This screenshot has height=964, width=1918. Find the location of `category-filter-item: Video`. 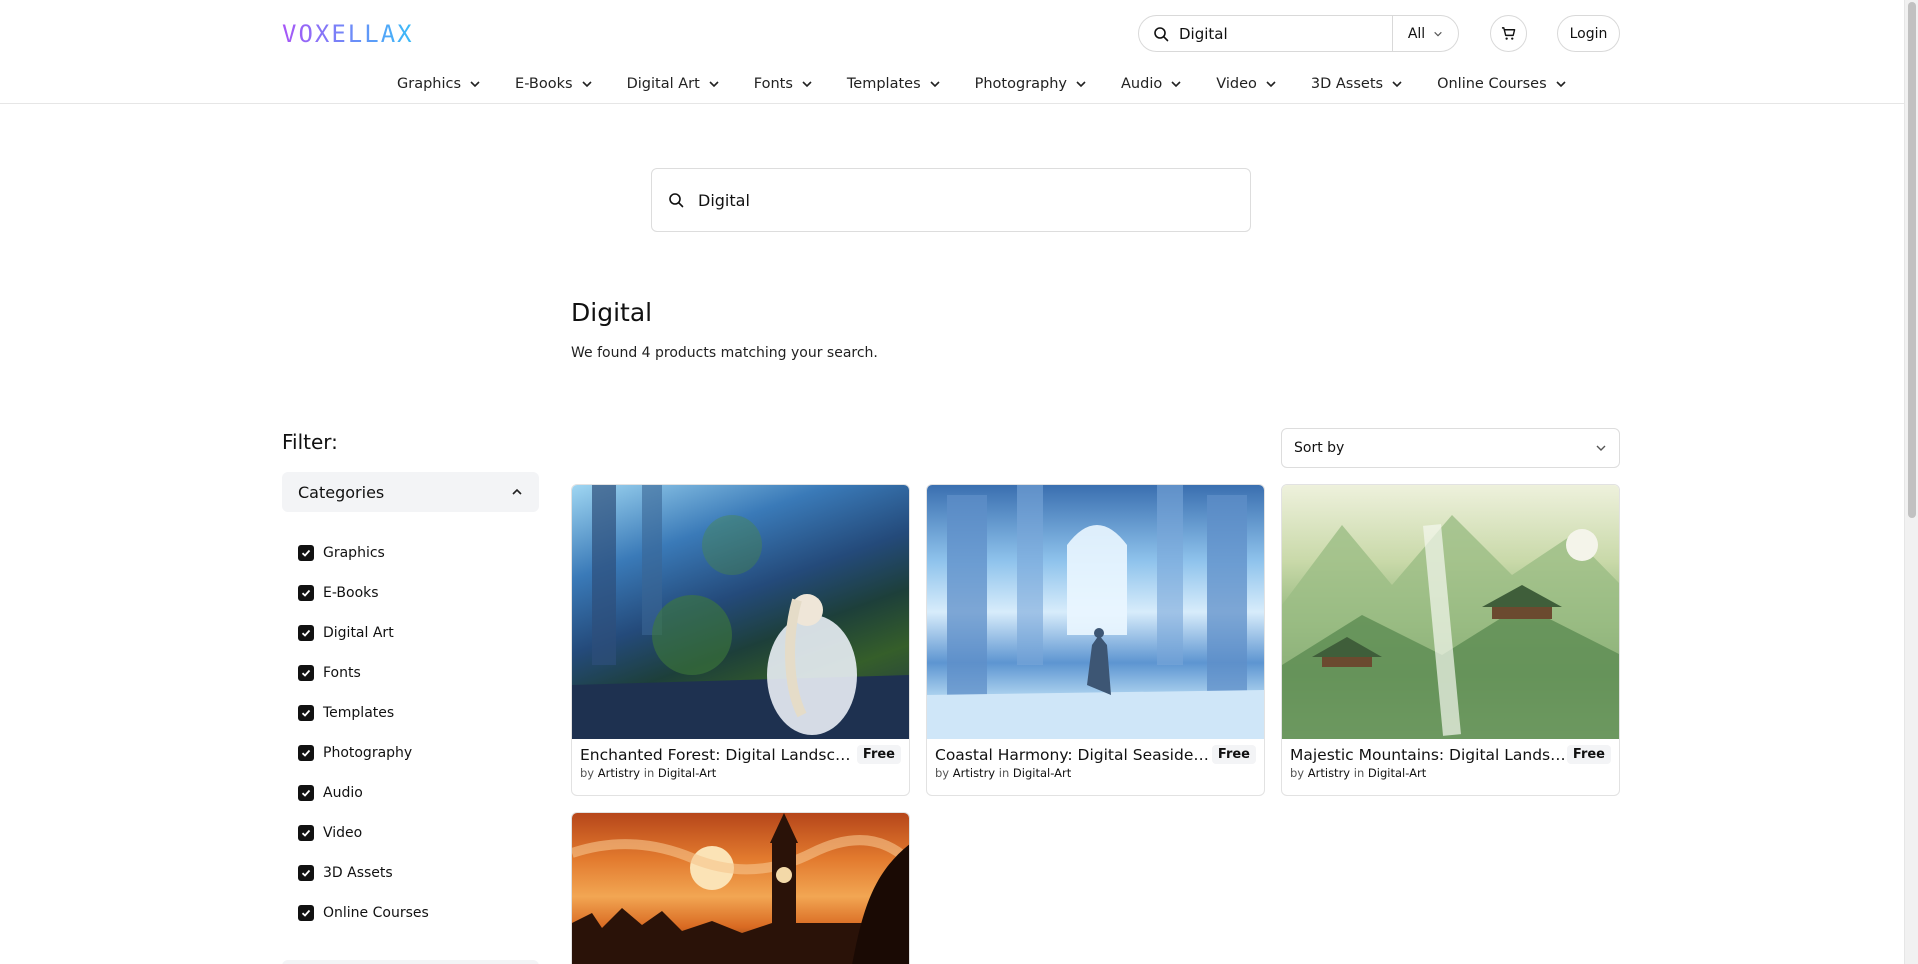

category-filter-item: Video is located at coordinates (363, 833).